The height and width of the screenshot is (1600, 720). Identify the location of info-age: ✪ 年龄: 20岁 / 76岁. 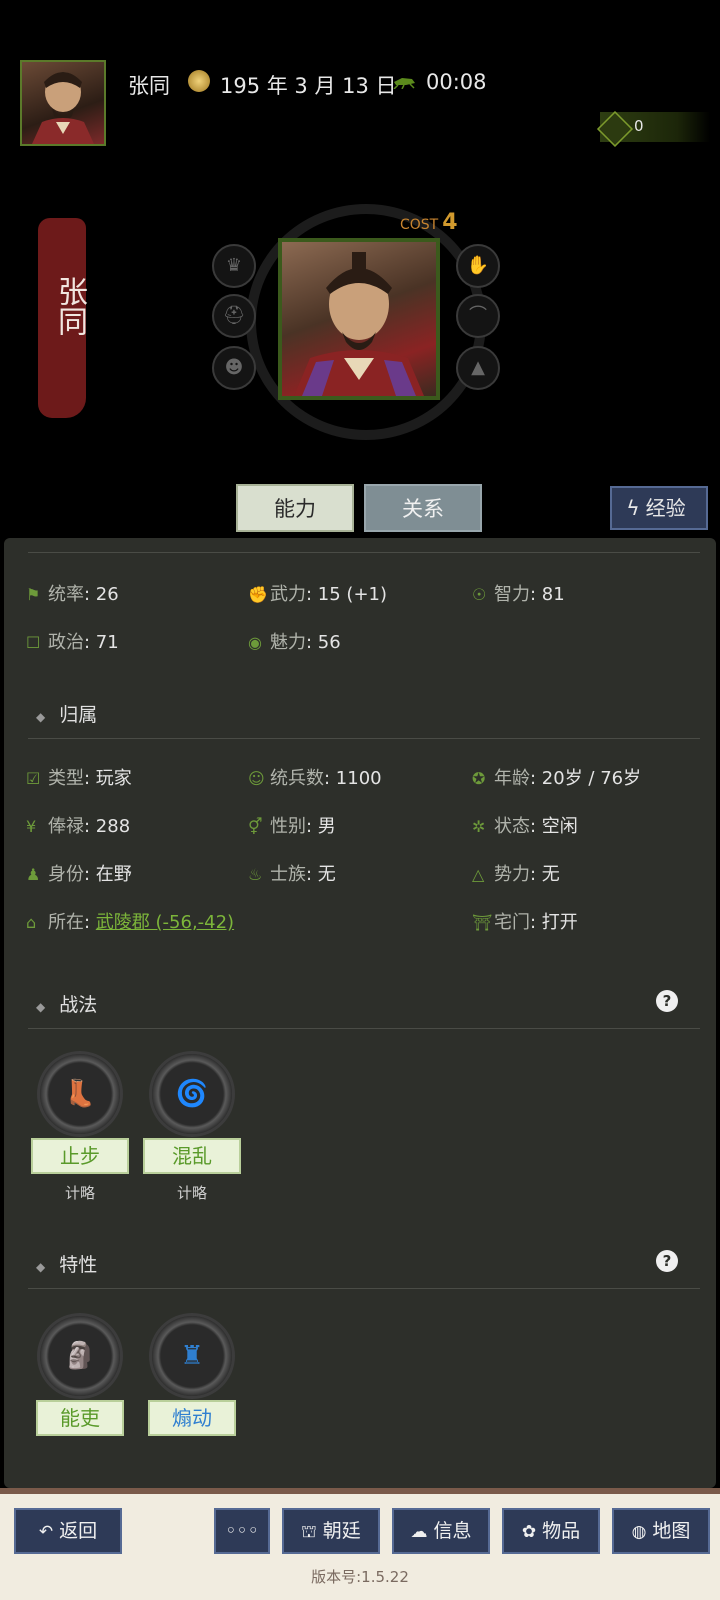
(557, 778).